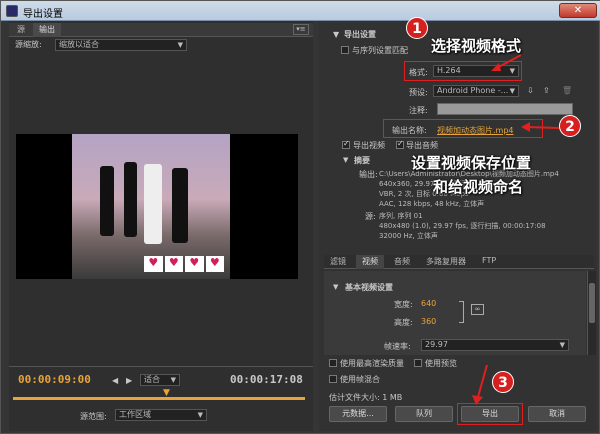  I want to click on match-sequence-checkbox, so click(345, 50).